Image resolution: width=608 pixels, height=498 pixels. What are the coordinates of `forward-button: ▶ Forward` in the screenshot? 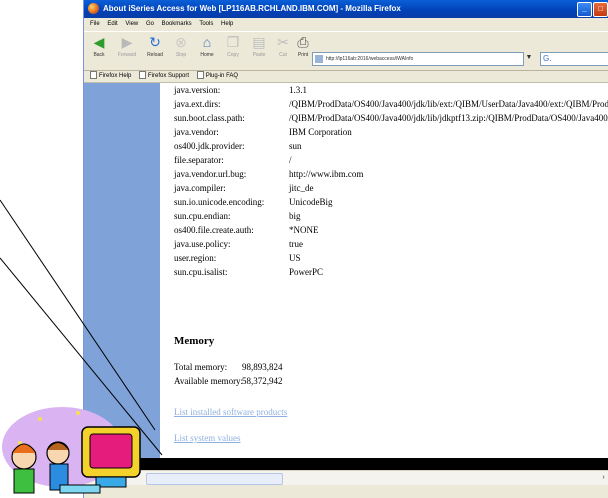 It's located at (127, 46).